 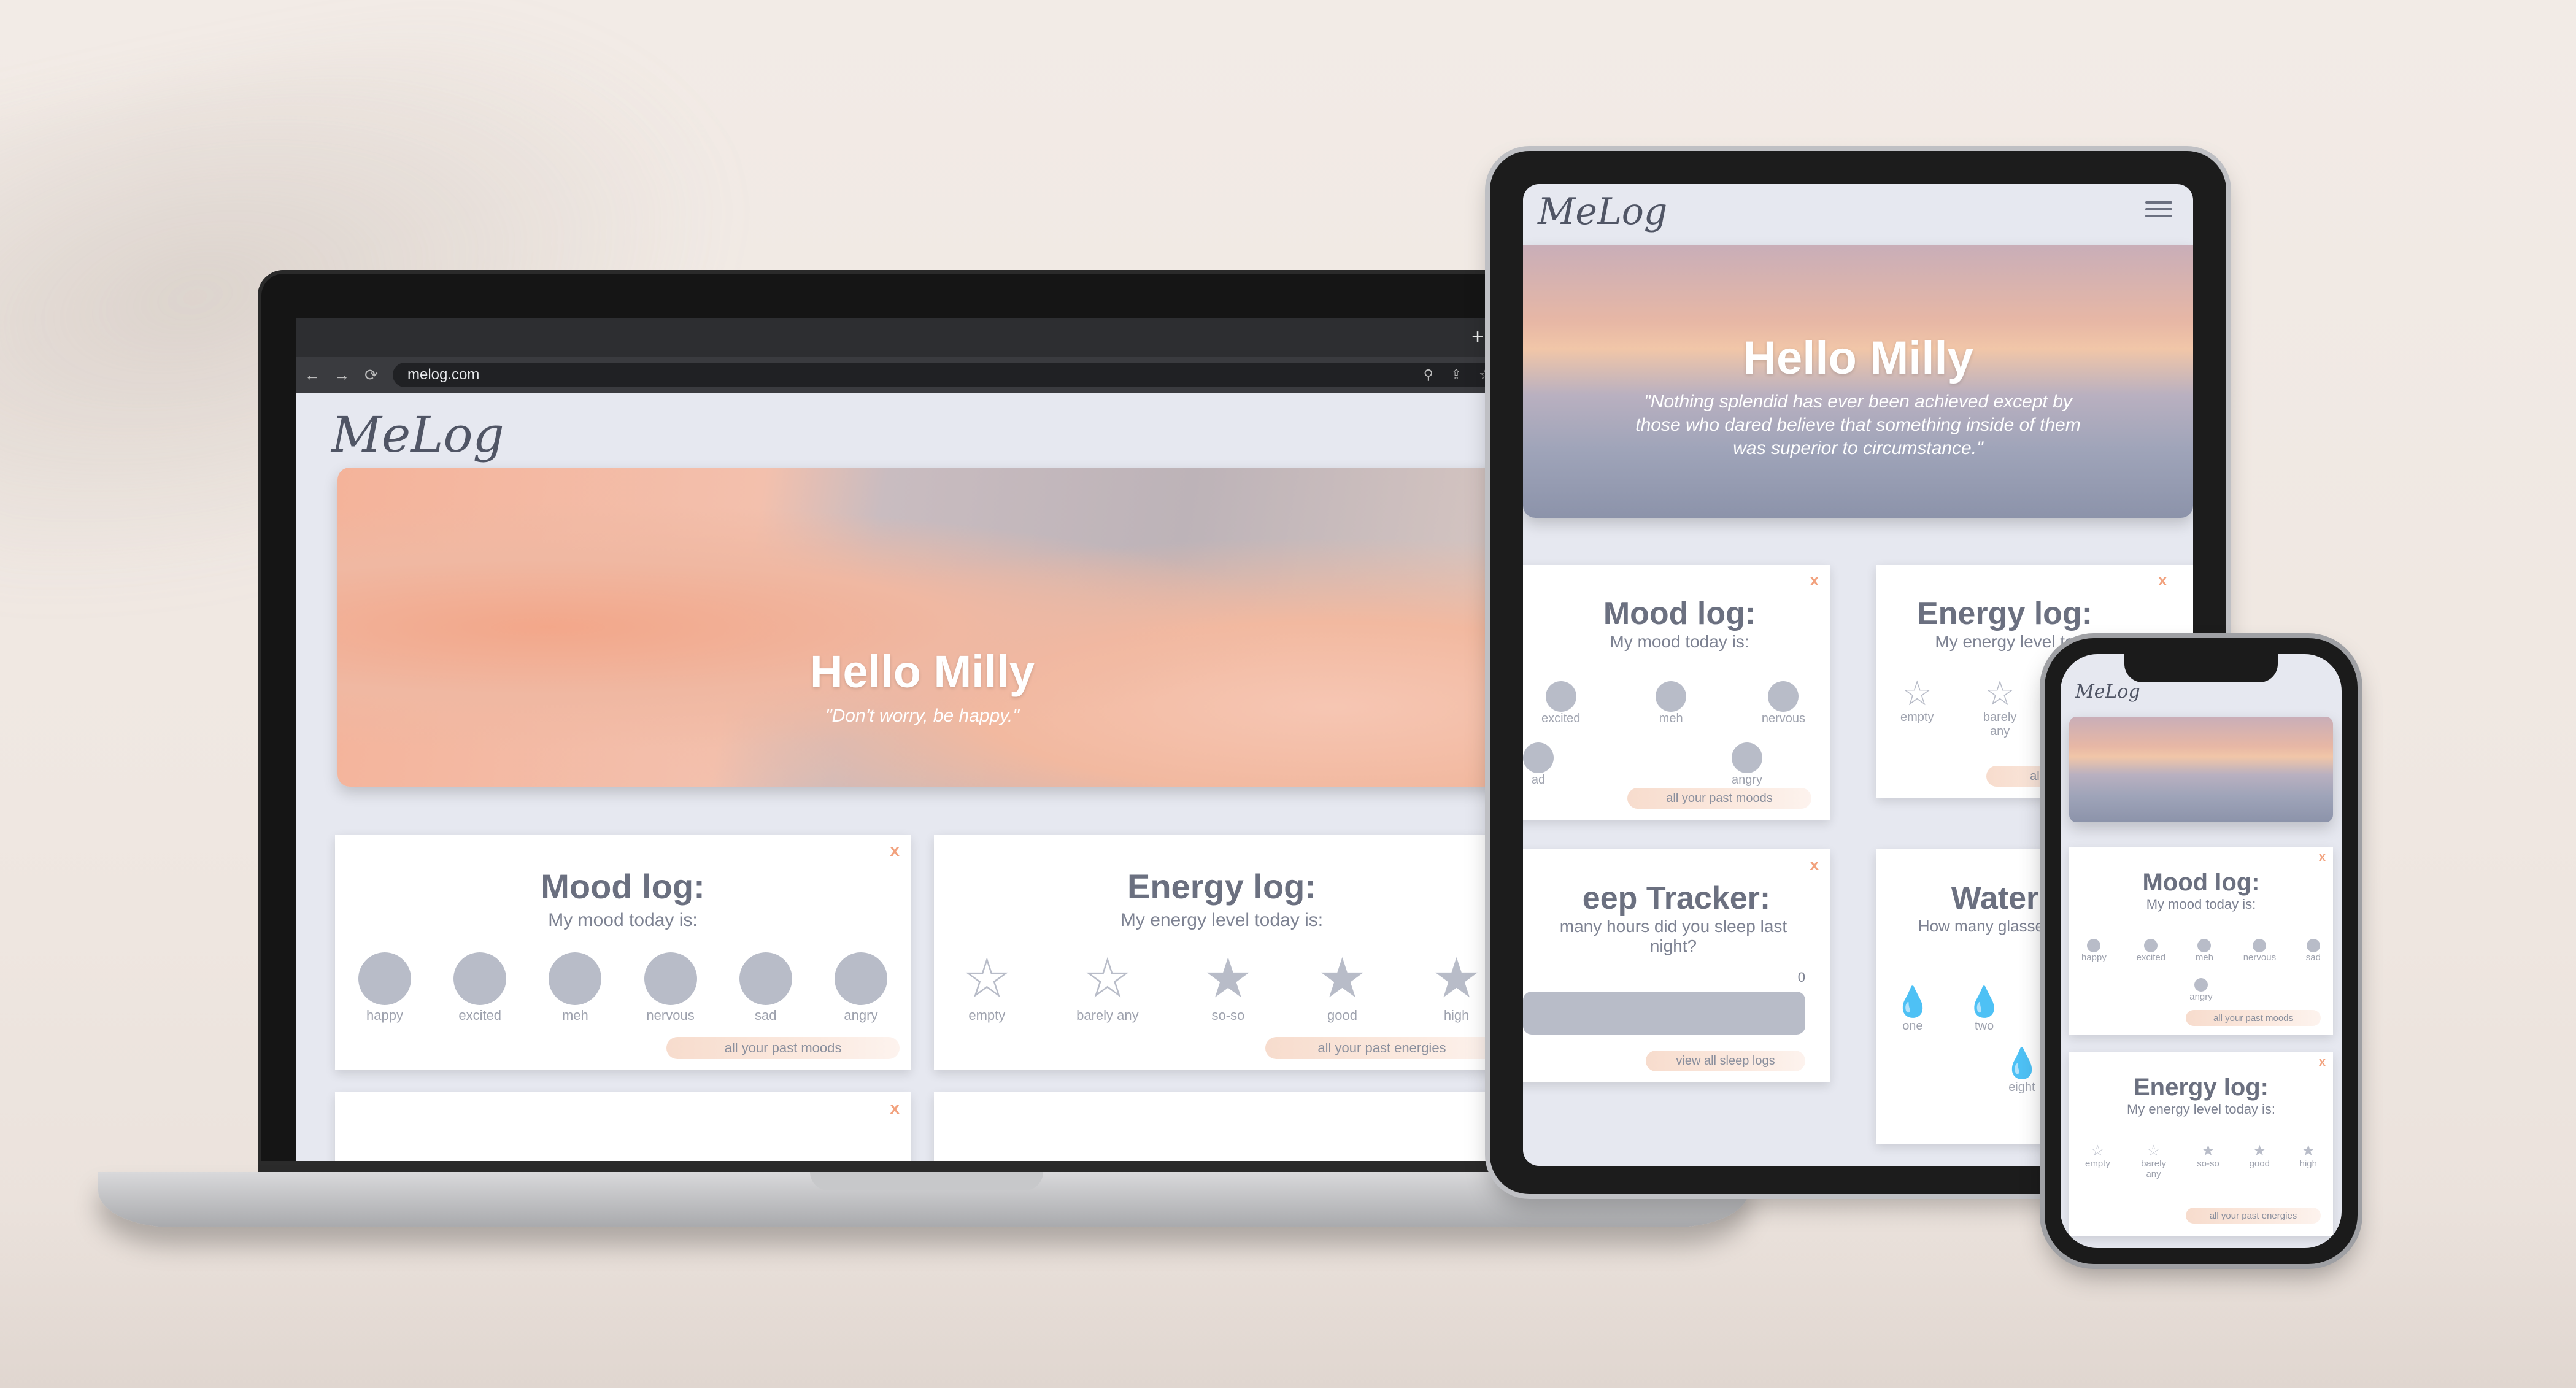 What do you see at coordinates (1917, 693) in the screenshot?
I see `empty-star-icon: ☆` at bounding box center [1917, 693].